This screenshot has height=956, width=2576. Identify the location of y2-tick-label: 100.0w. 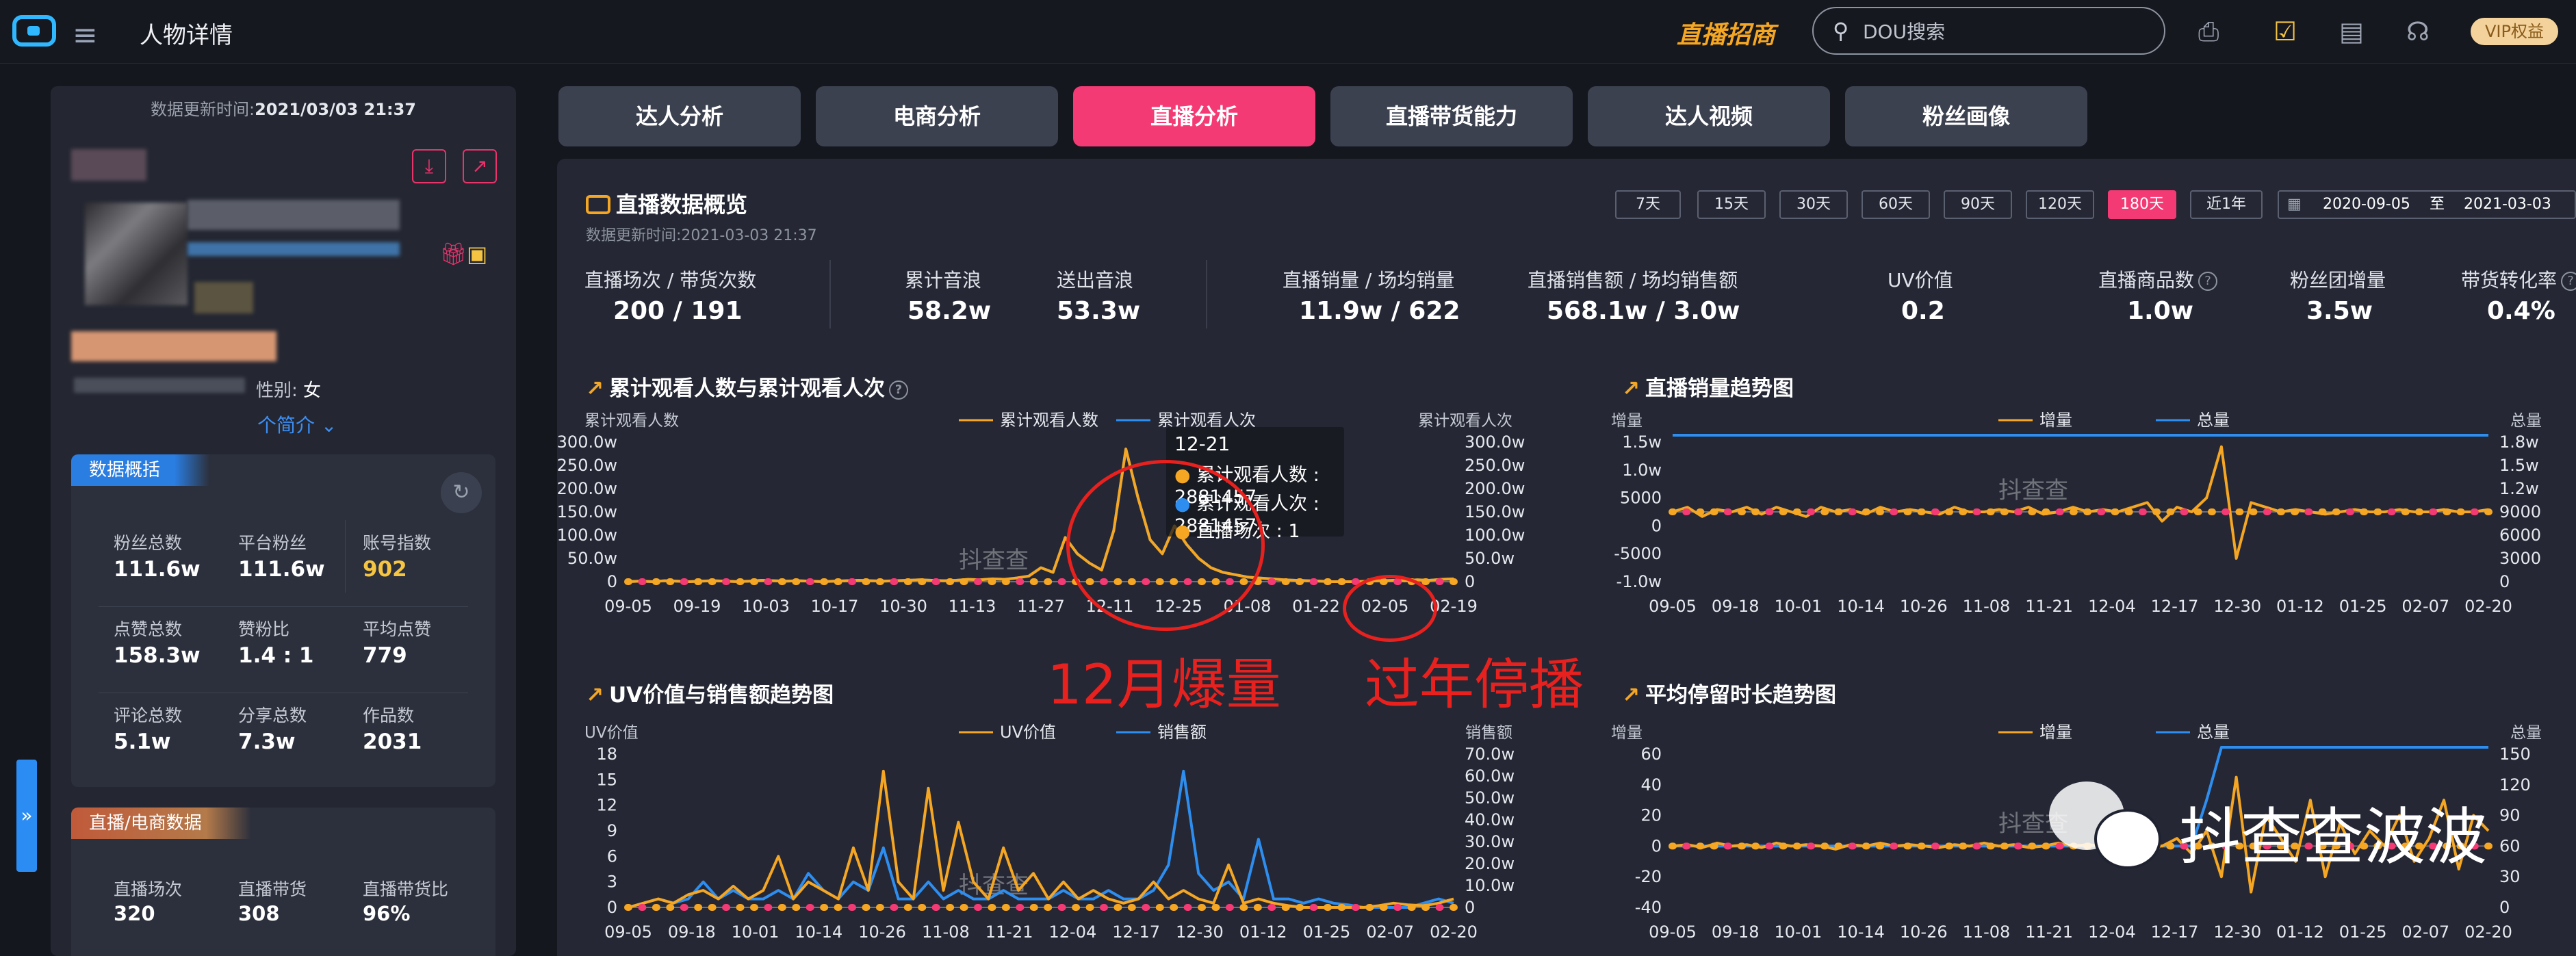
(1495, 535).